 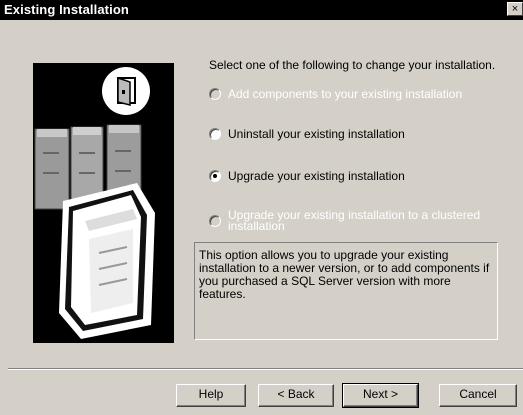 What do you see at coordinates (296, 395) in the screenshot?
I see `back-button: < Back` at bounding box center [296, 395].